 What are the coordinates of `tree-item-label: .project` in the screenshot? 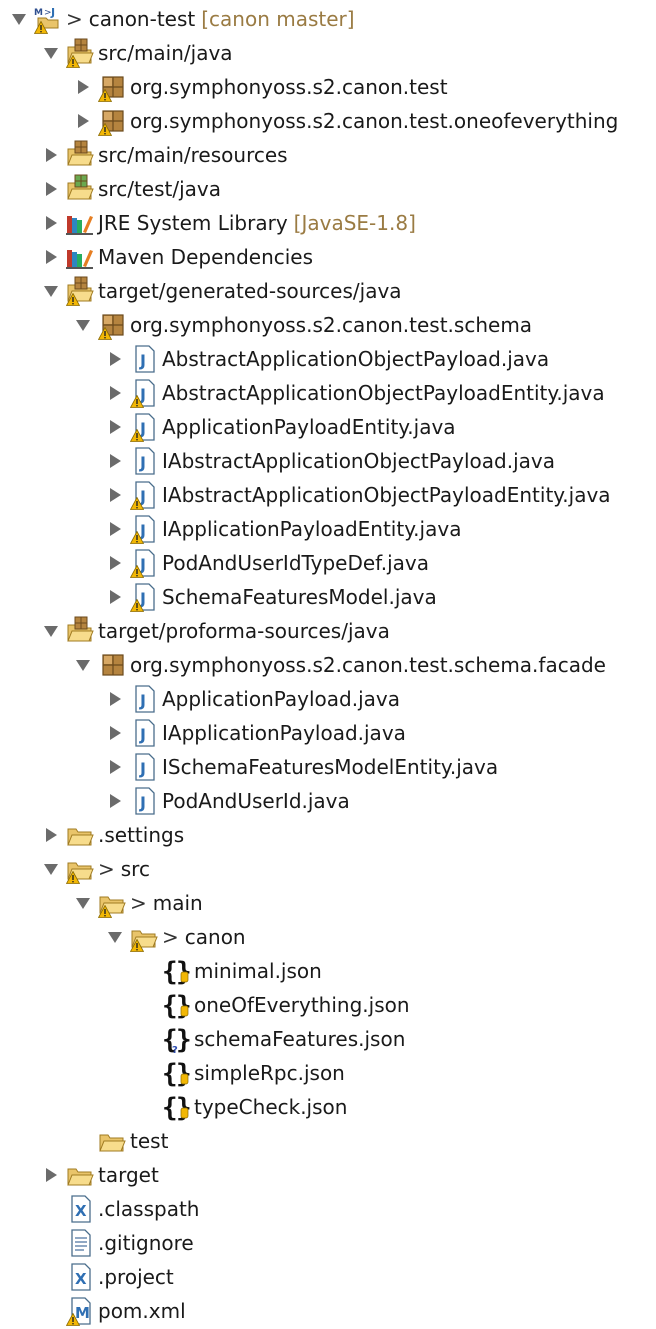 It's located at (136, 1277).